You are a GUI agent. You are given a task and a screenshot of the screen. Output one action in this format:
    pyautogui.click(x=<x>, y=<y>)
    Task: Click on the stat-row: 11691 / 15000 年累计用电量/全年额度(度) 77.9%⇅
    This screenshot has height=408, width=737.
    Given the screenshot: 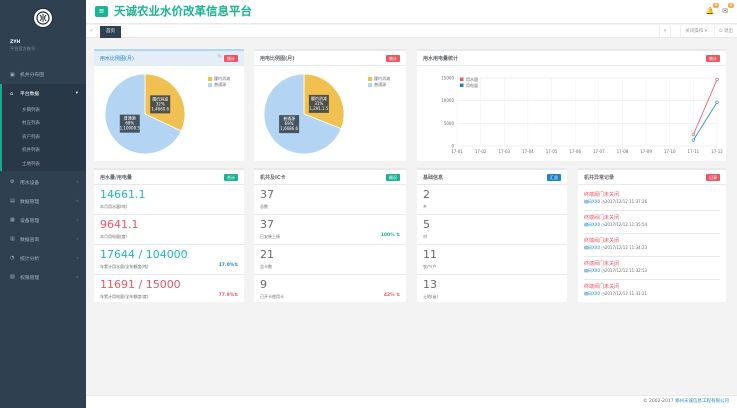 What is the action you would take?
    pyautogui.click(x=169, y=289)
    